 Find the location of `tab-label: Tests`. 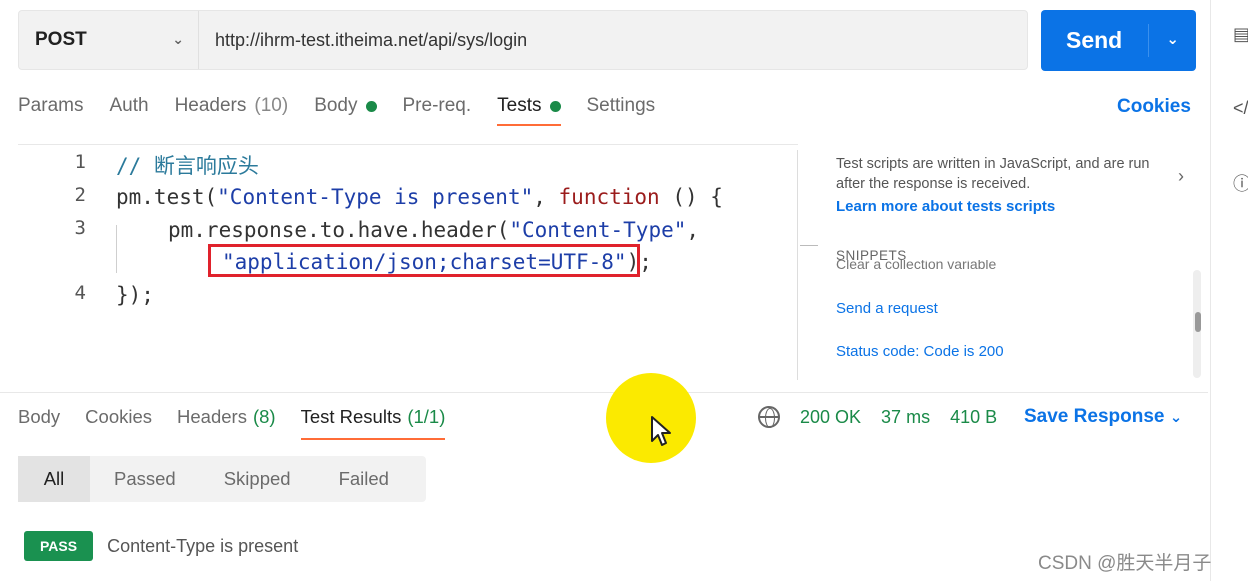

tab-label: Tests is located at coordinates (519, 105).